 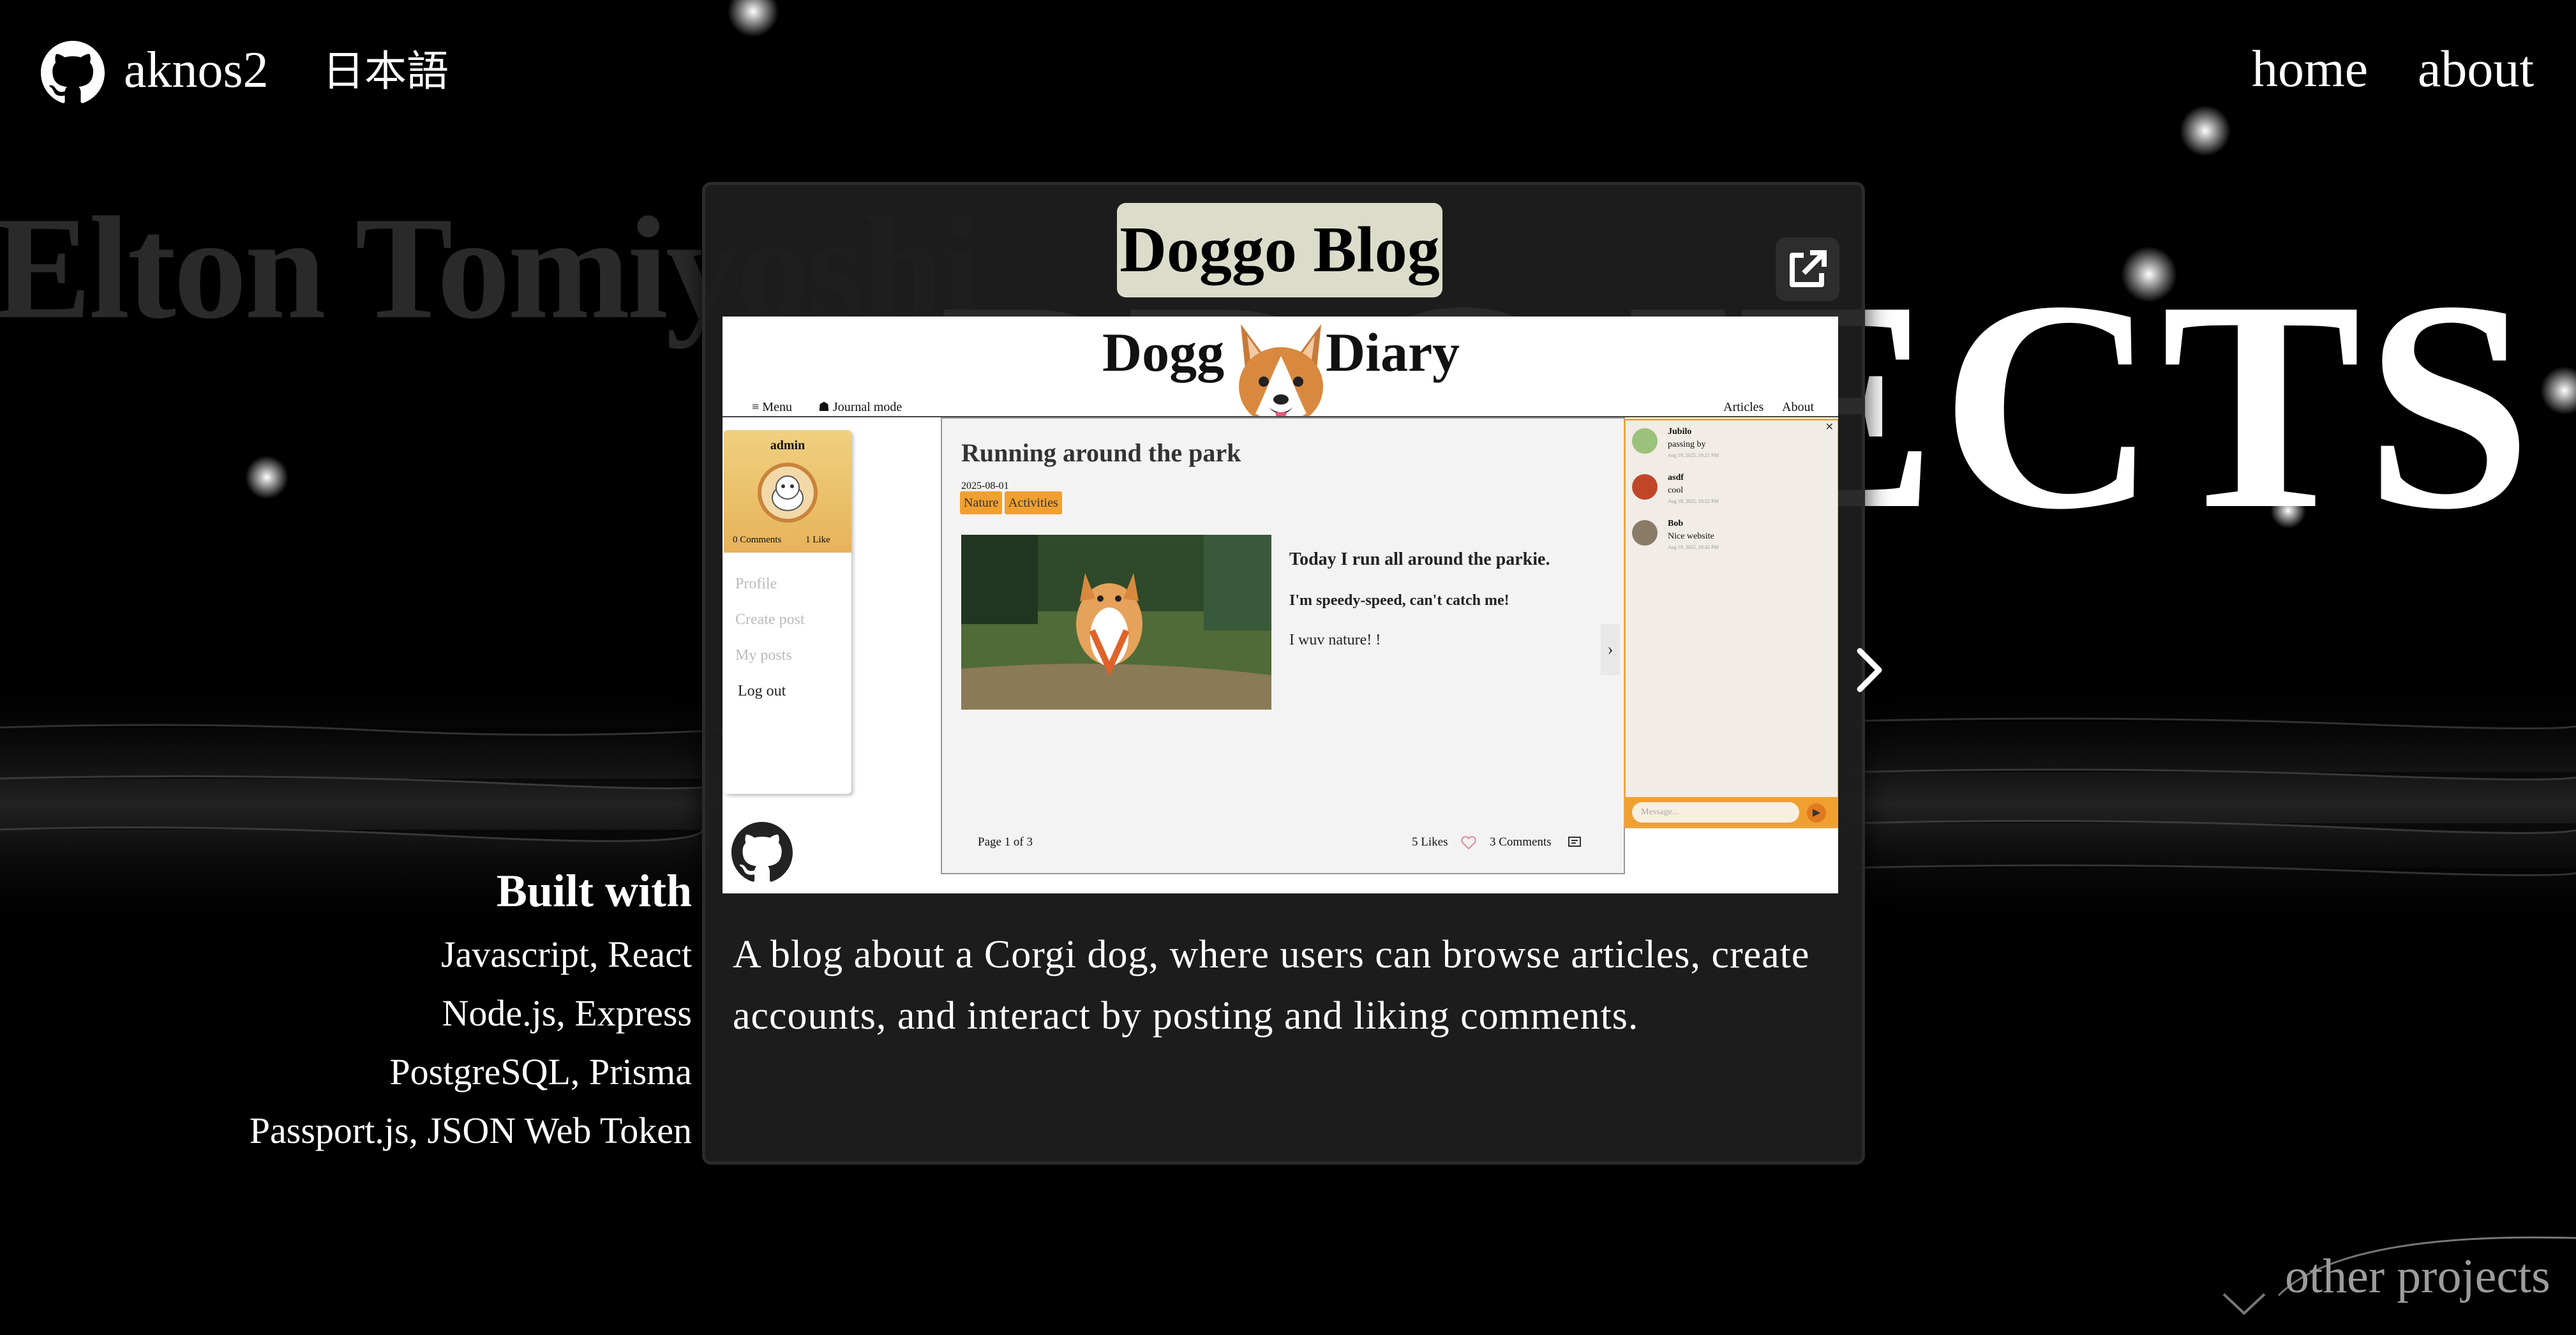 What do you see at coordinates (566, 954) in the screenshot?
I see `built-with-item: Javascript, React` at bounding box center [566, 954].